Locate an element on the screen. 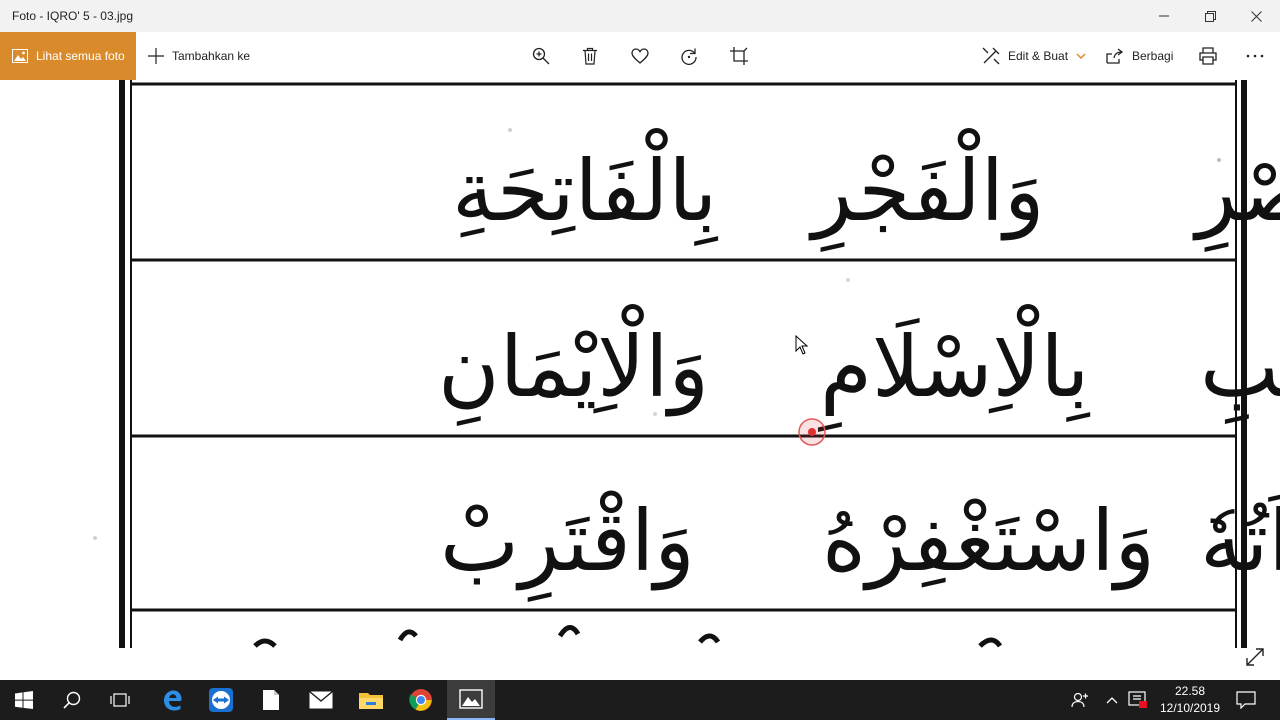 This screenshot has height=720, width=1280. arabic-word: وَالْفَجْرِ is located at coordinates (926, 190).